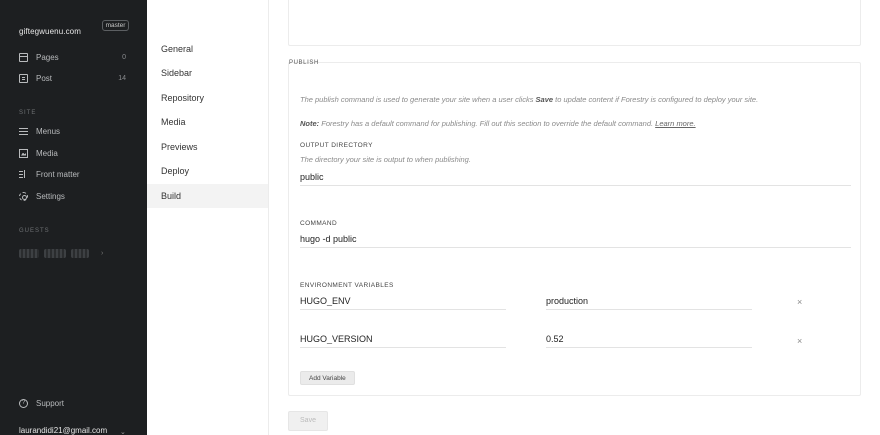  Describe the element at coordinates (23, 78) in the screenshot. I see `document-icon` at that location.